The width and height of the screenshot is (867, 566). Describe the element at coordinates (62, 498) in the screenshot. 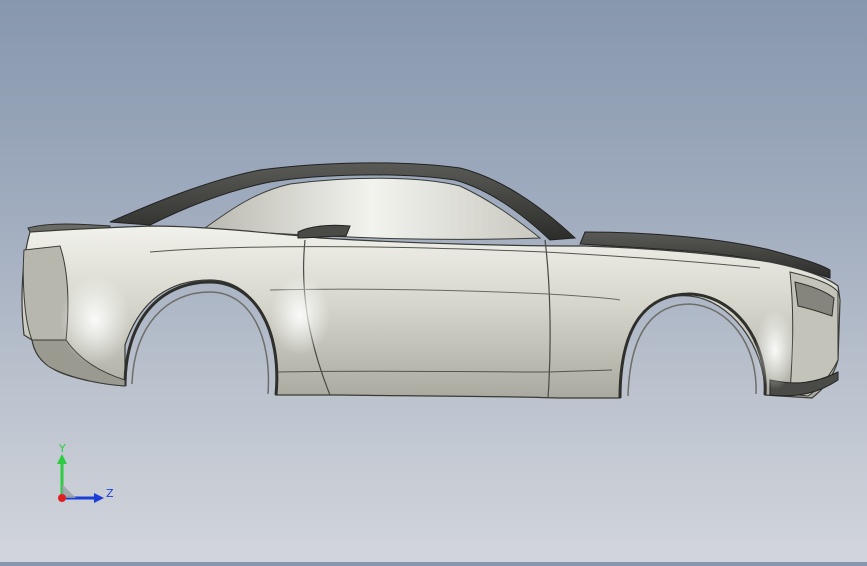

I see `x-axis-origin-dot` at that location.